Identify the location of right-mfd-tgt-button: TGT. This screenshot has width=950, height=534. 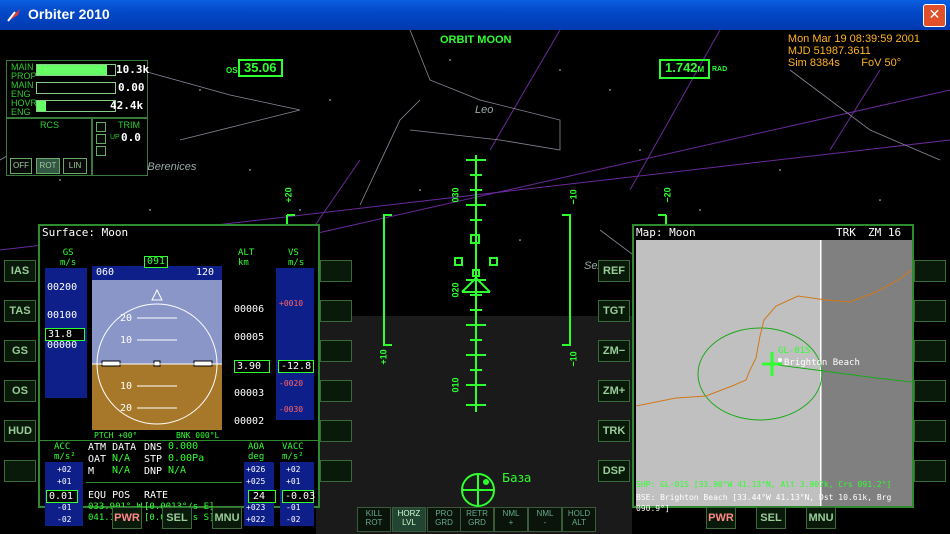
(614, 311).